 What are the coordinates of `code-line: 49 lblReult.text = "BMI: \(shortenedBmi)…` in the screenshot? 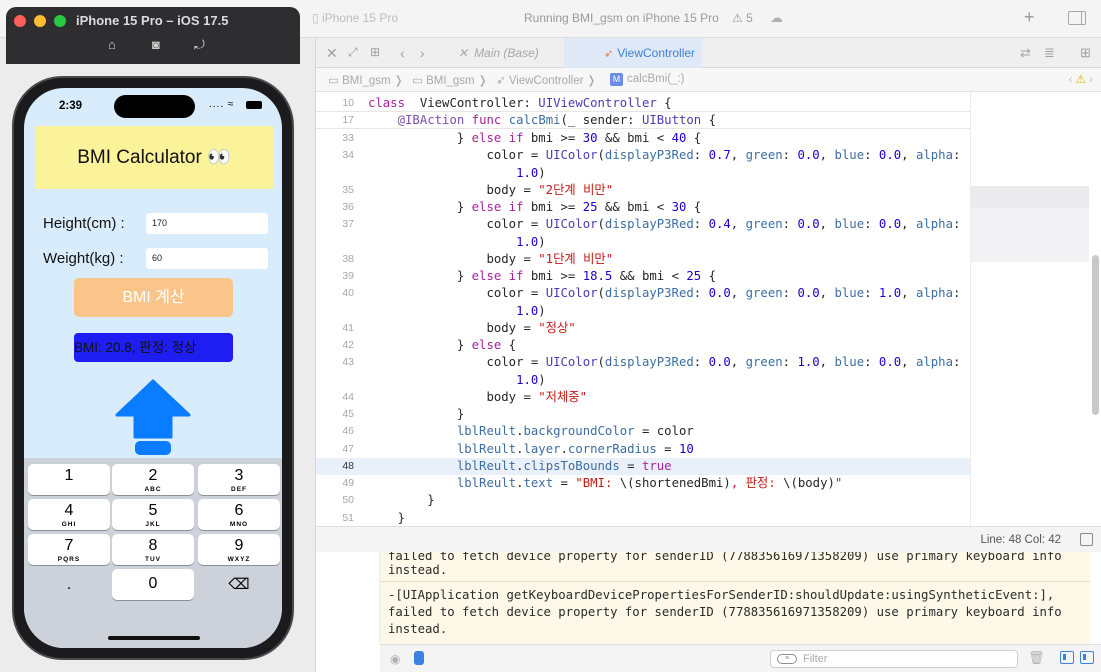 It's located at (643, 483).